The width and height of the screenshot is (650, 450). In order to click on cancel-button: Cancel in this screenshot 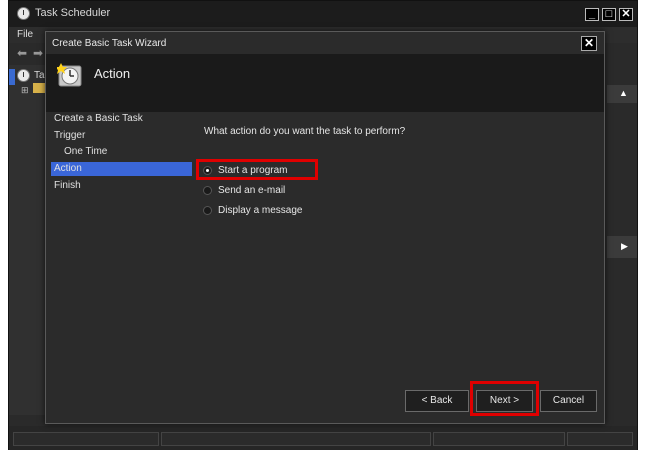, I will do `click(568, 401)`.